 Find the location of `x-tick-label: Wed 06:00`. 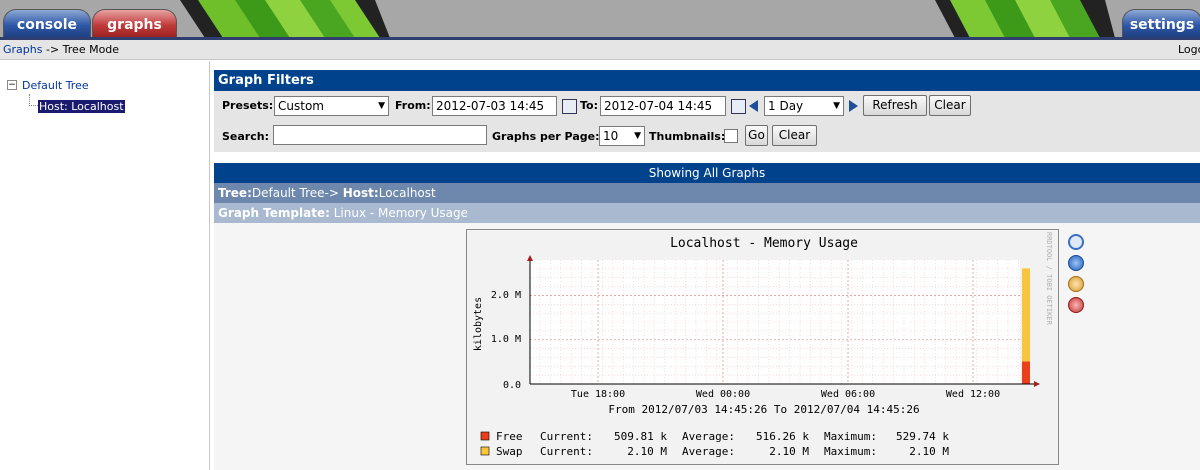

x-tick-label: Wed 06:00 is located at coordinates (848, 394).